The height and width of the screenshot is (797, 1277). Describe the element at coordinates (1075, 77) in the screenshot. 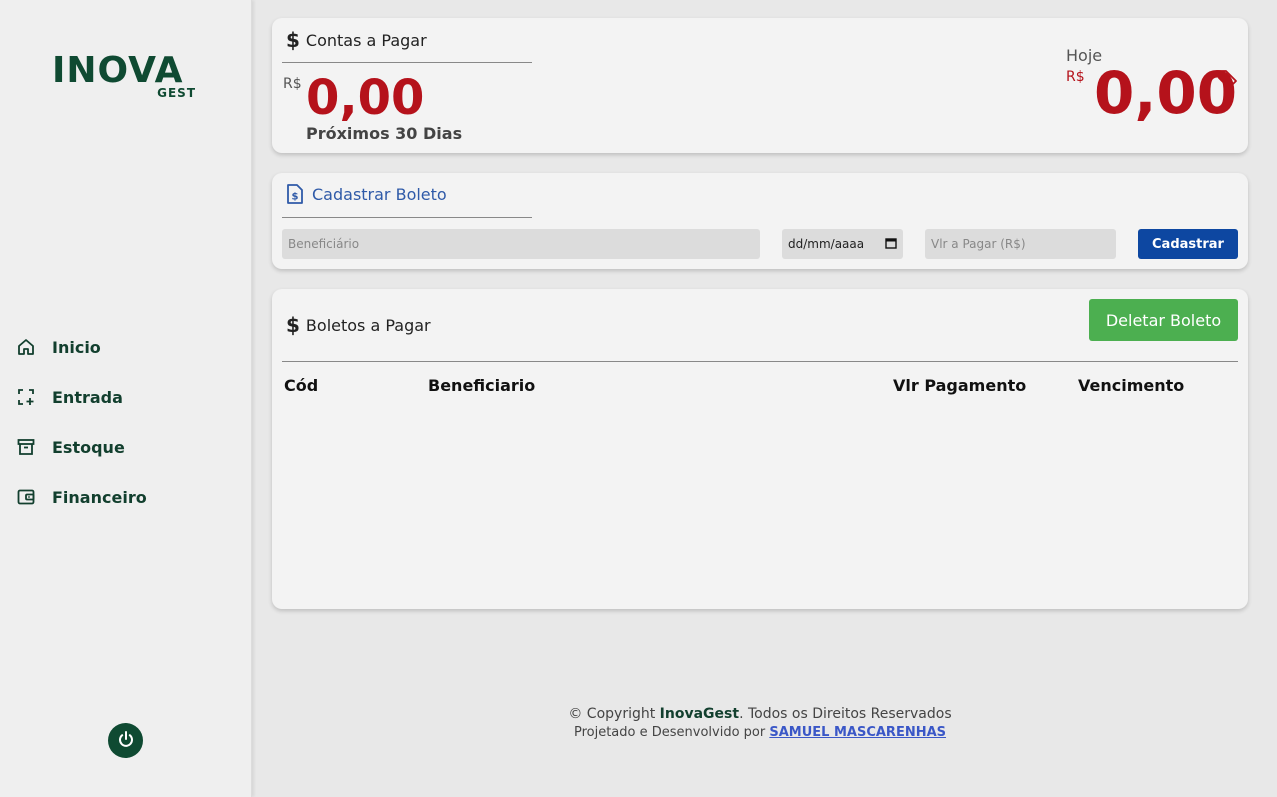

I see `today-currency-label: R$` at that location.